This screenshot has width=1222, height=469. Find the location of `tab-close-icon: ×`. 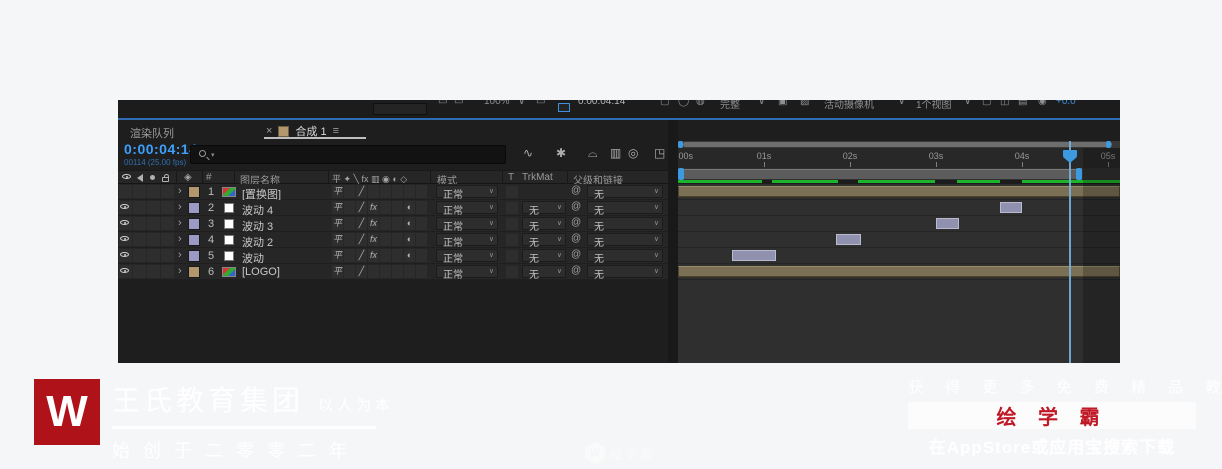

tab-close-icon: × is located at coordinates (269, 131).